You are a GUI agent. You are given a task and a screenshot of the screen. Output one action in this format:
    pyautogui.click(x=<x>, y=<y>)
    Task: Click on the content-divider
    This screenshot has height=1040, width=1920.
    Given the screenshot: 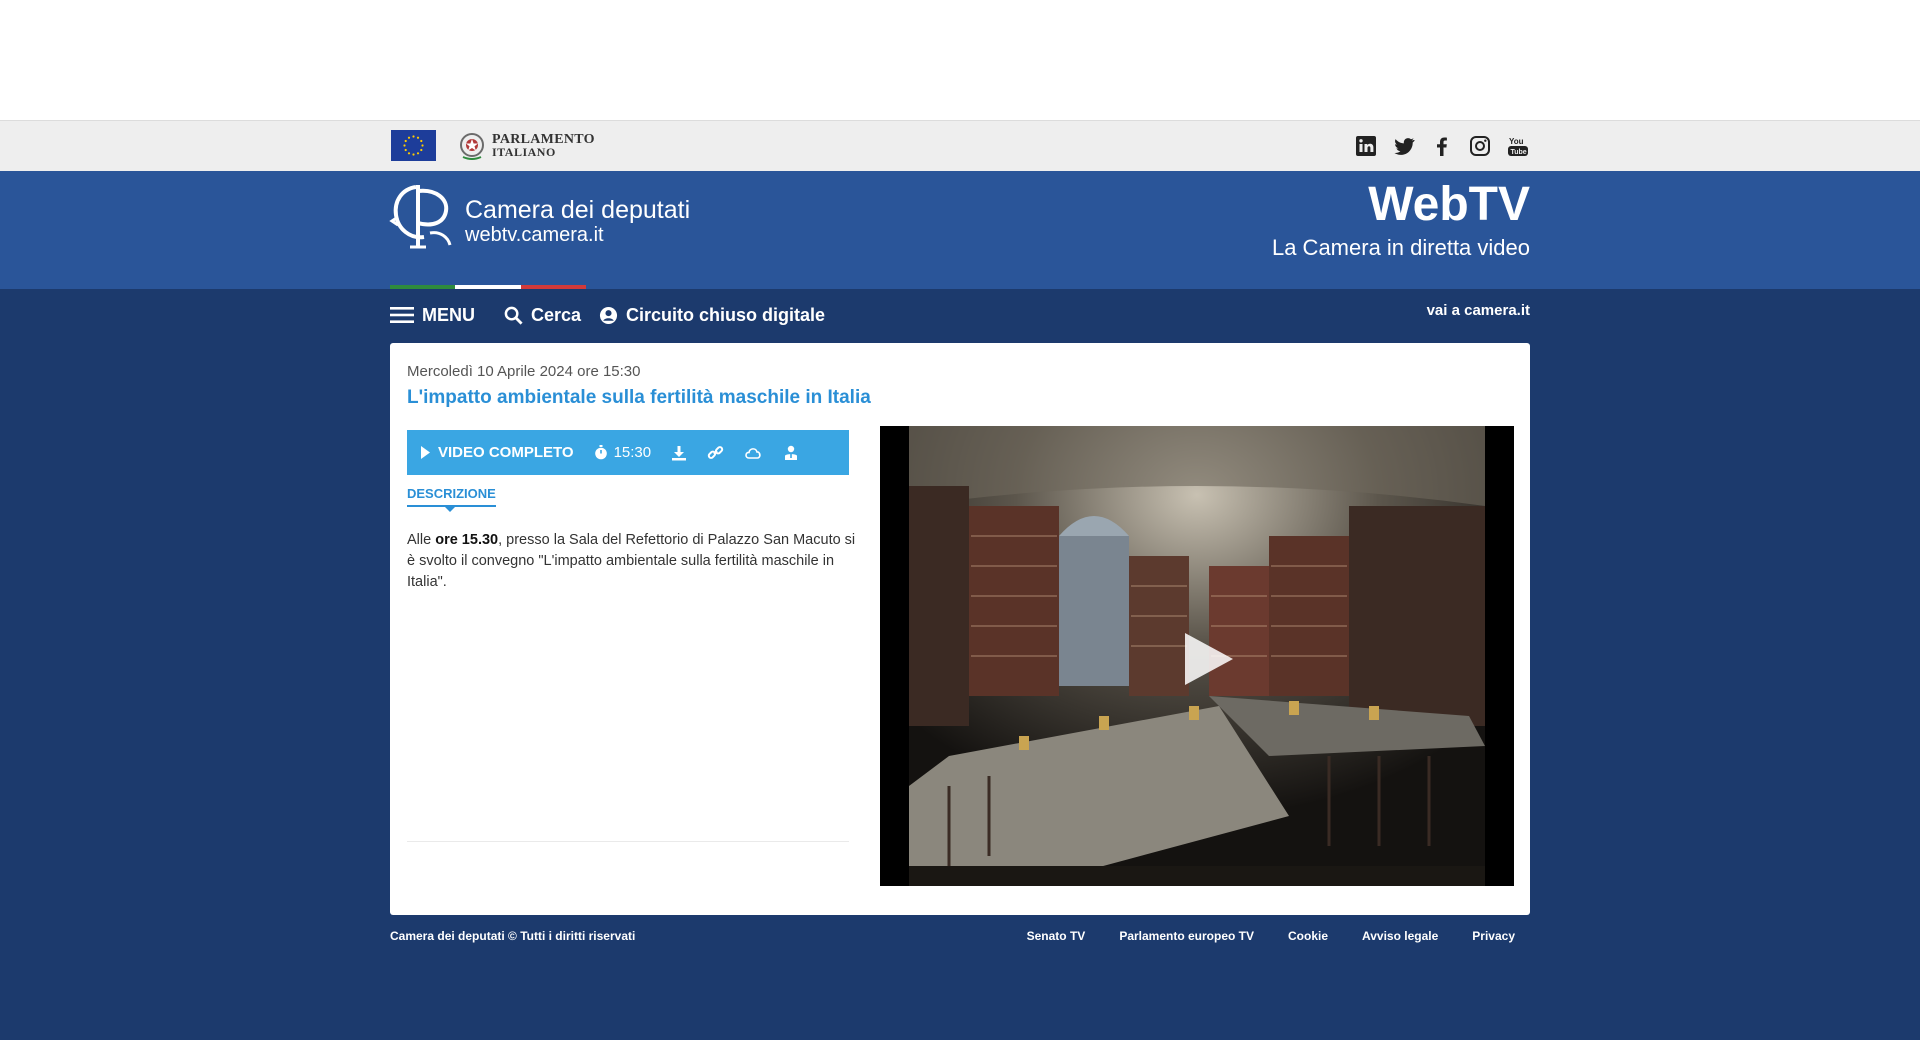 What is the action you would take?
    pyautogui.click(x=628, y=841)
    